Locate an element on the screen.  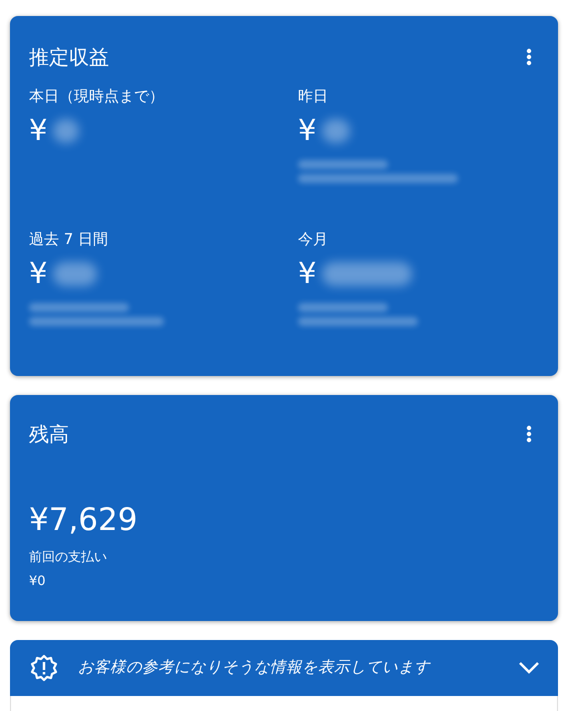
last-payment-label: 前回の支払い is located at coordinates (68, 557).